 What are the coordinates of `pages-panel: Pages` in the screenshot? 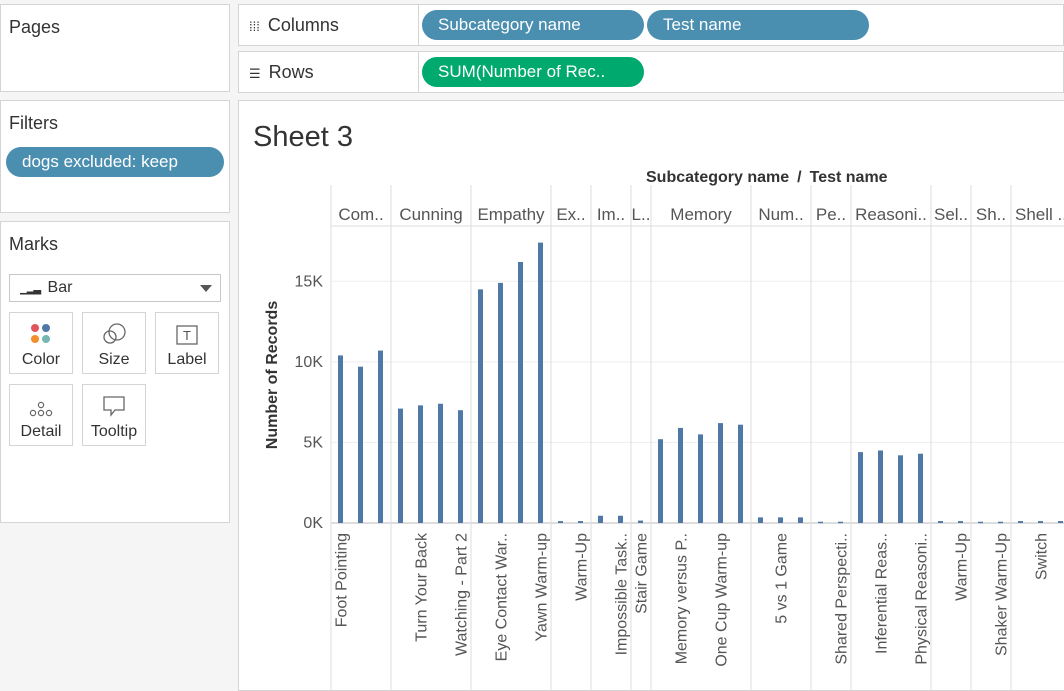 It's located at (115, 48).